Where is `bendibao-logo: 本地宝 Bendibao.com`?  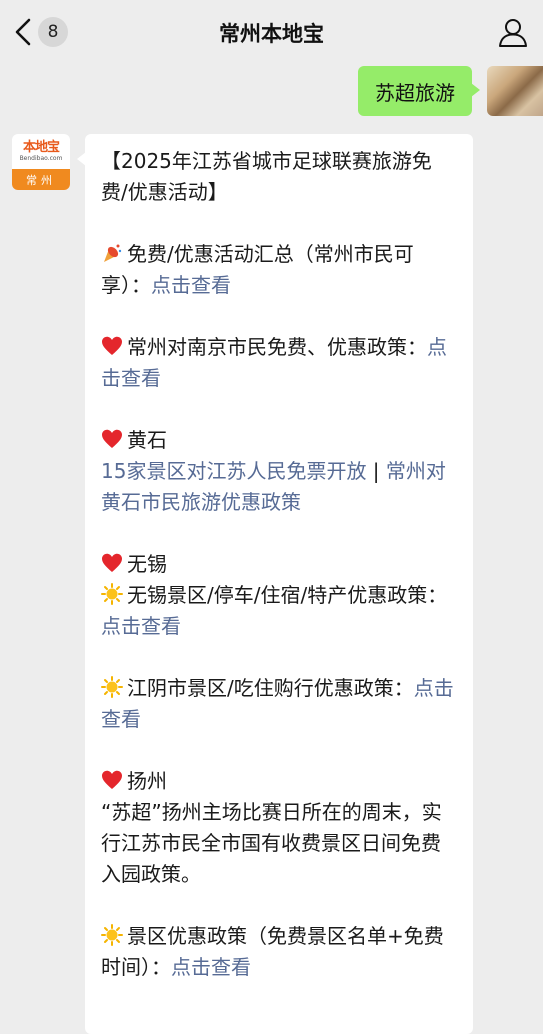
bendibao-logo: 本地宝 Bendibao.com is located at coordinates (41, 151).